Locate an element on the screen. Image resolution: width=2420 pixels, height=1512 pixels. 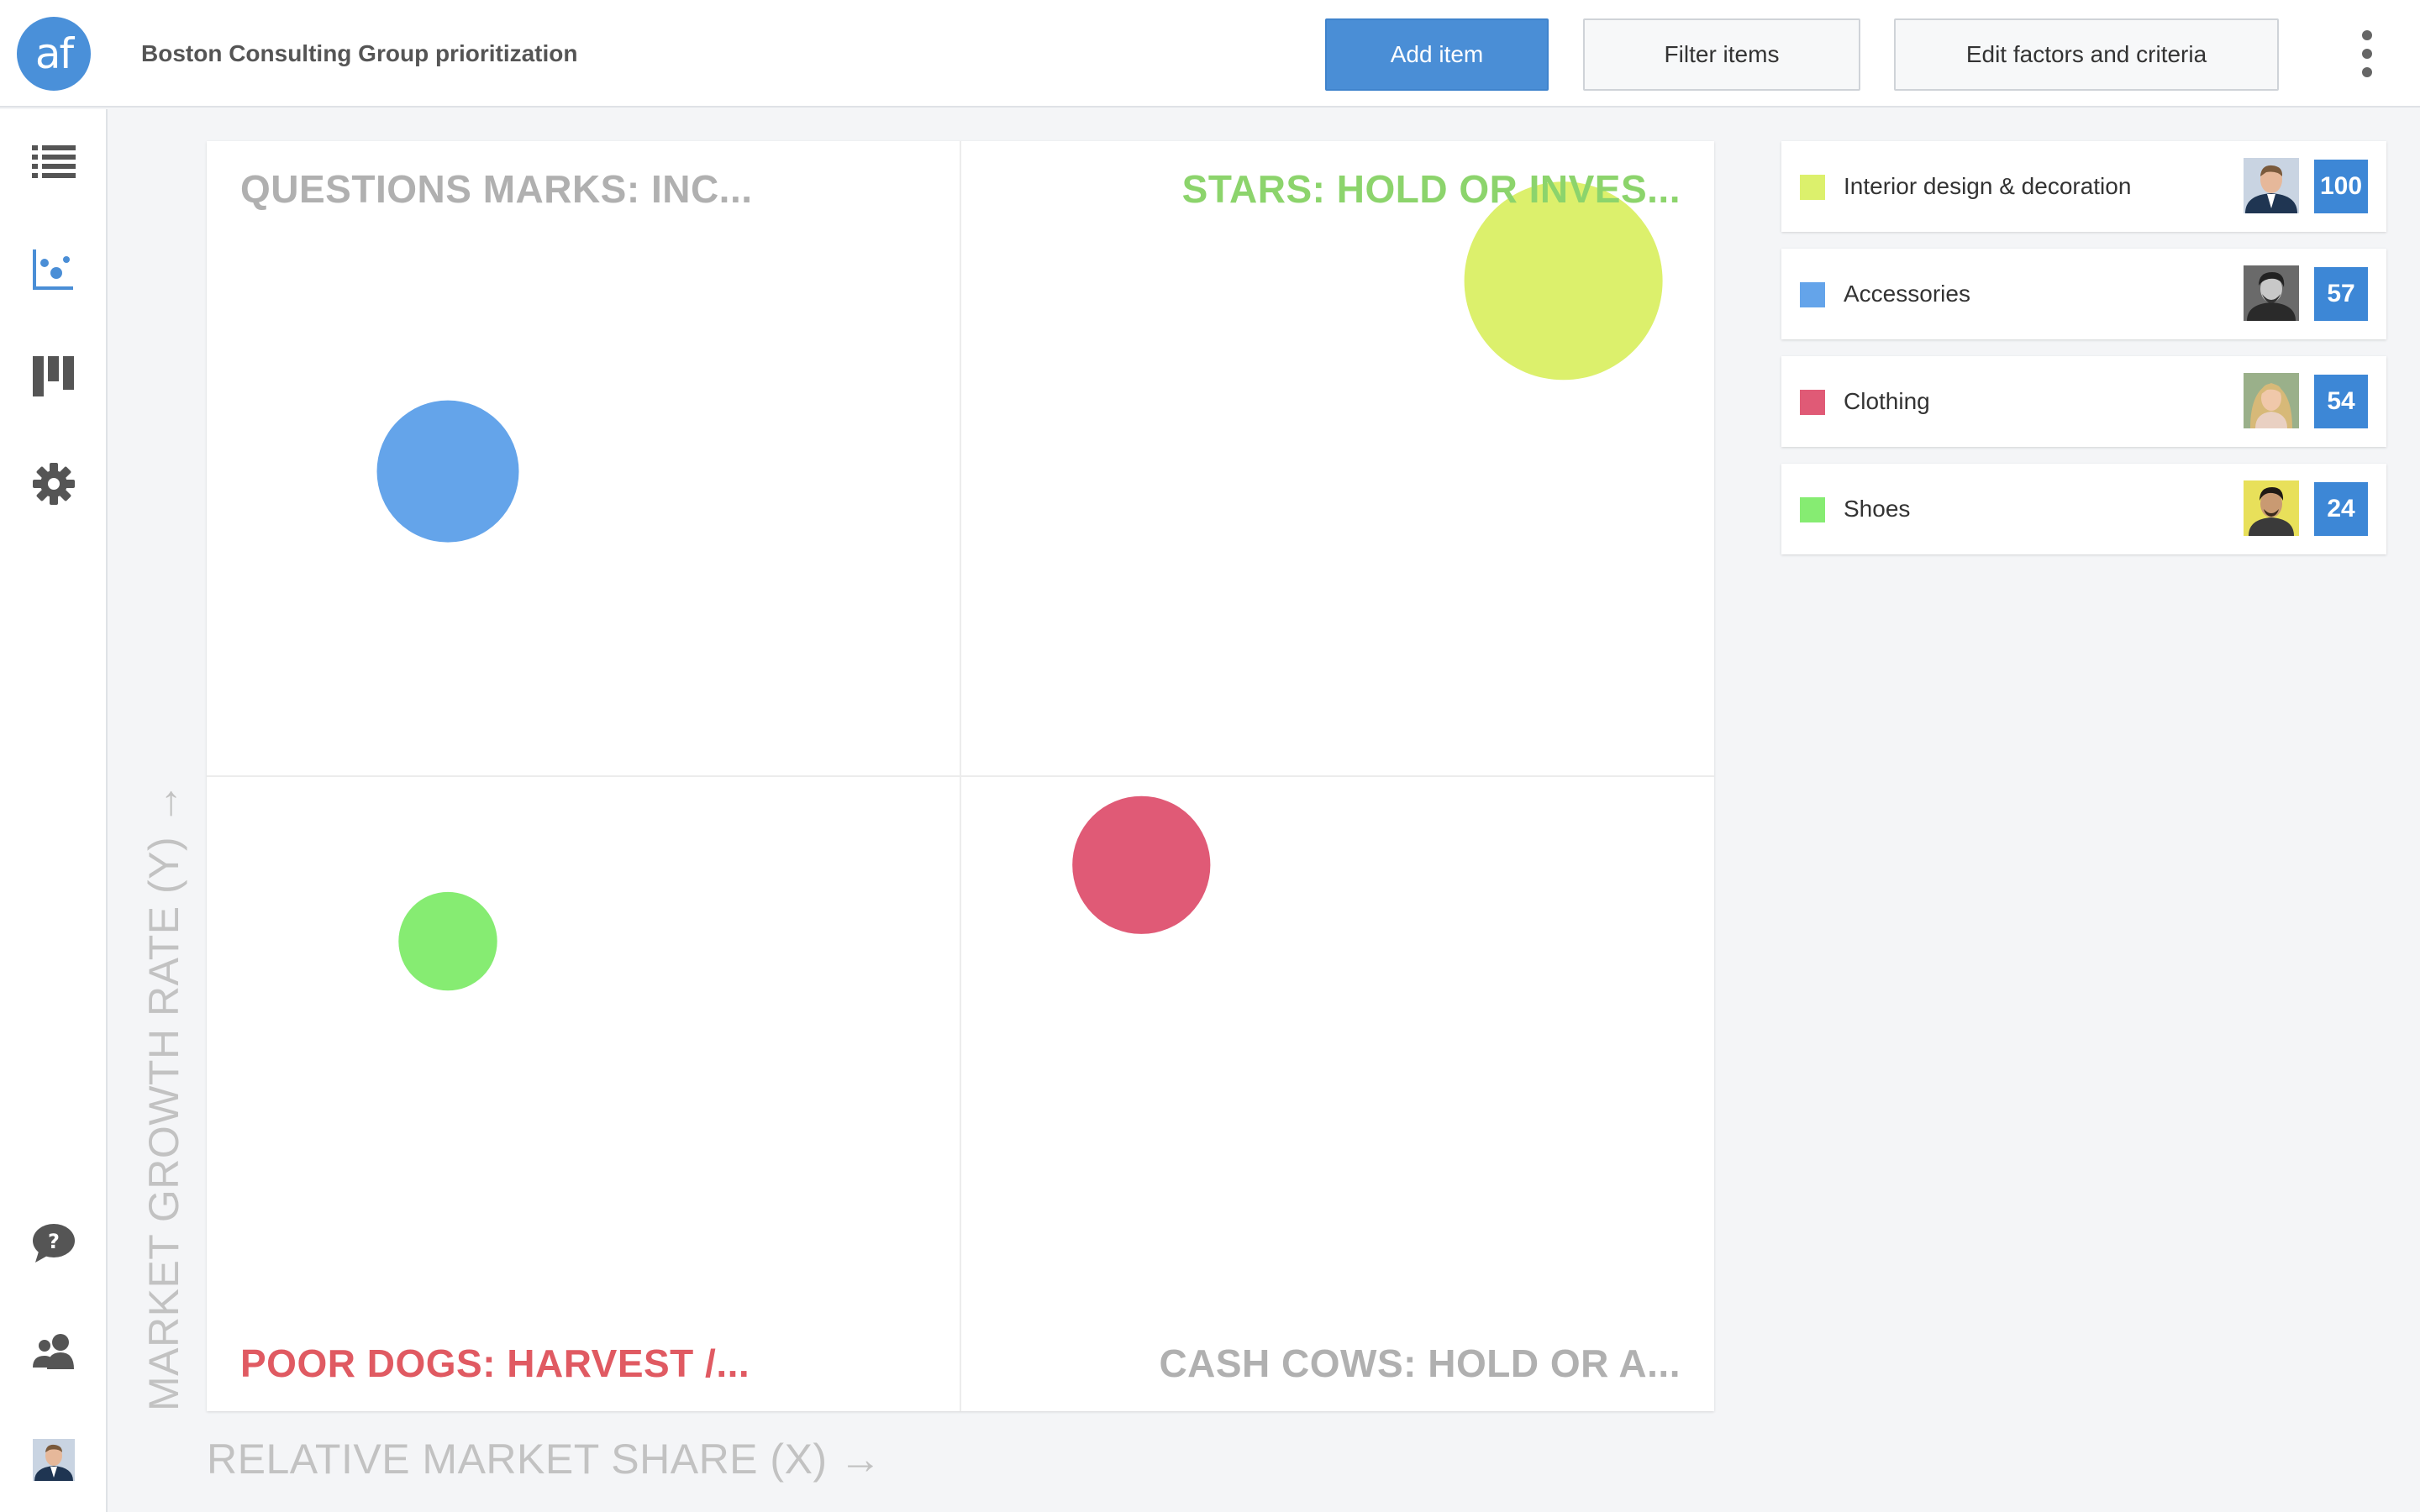
bubble-accessories is located at coordinates (448, 471).